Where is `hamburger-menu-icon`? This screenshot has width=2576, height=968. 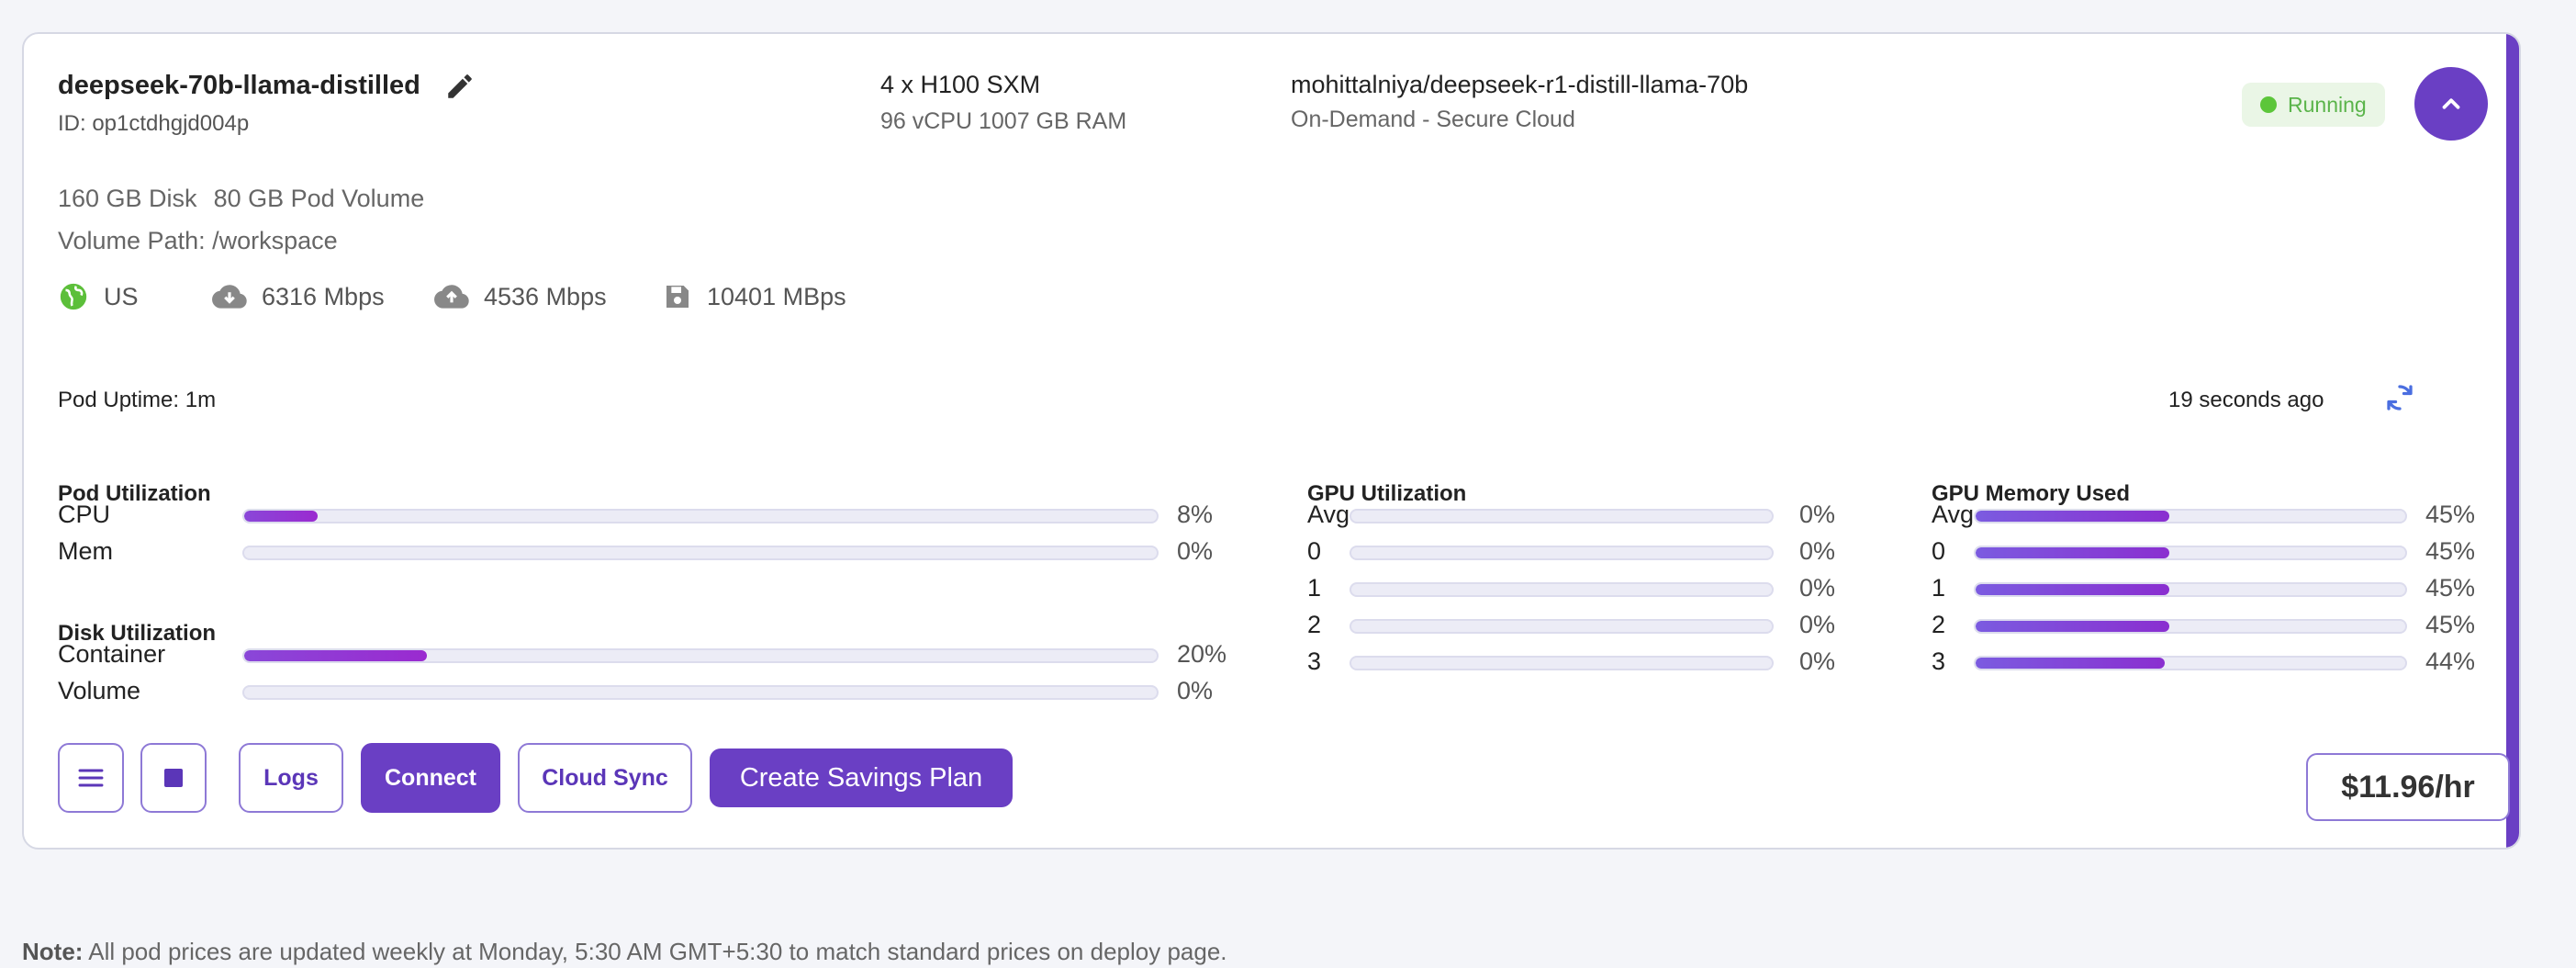 hamburger-menu-icon is located at coordinates (91, 778).